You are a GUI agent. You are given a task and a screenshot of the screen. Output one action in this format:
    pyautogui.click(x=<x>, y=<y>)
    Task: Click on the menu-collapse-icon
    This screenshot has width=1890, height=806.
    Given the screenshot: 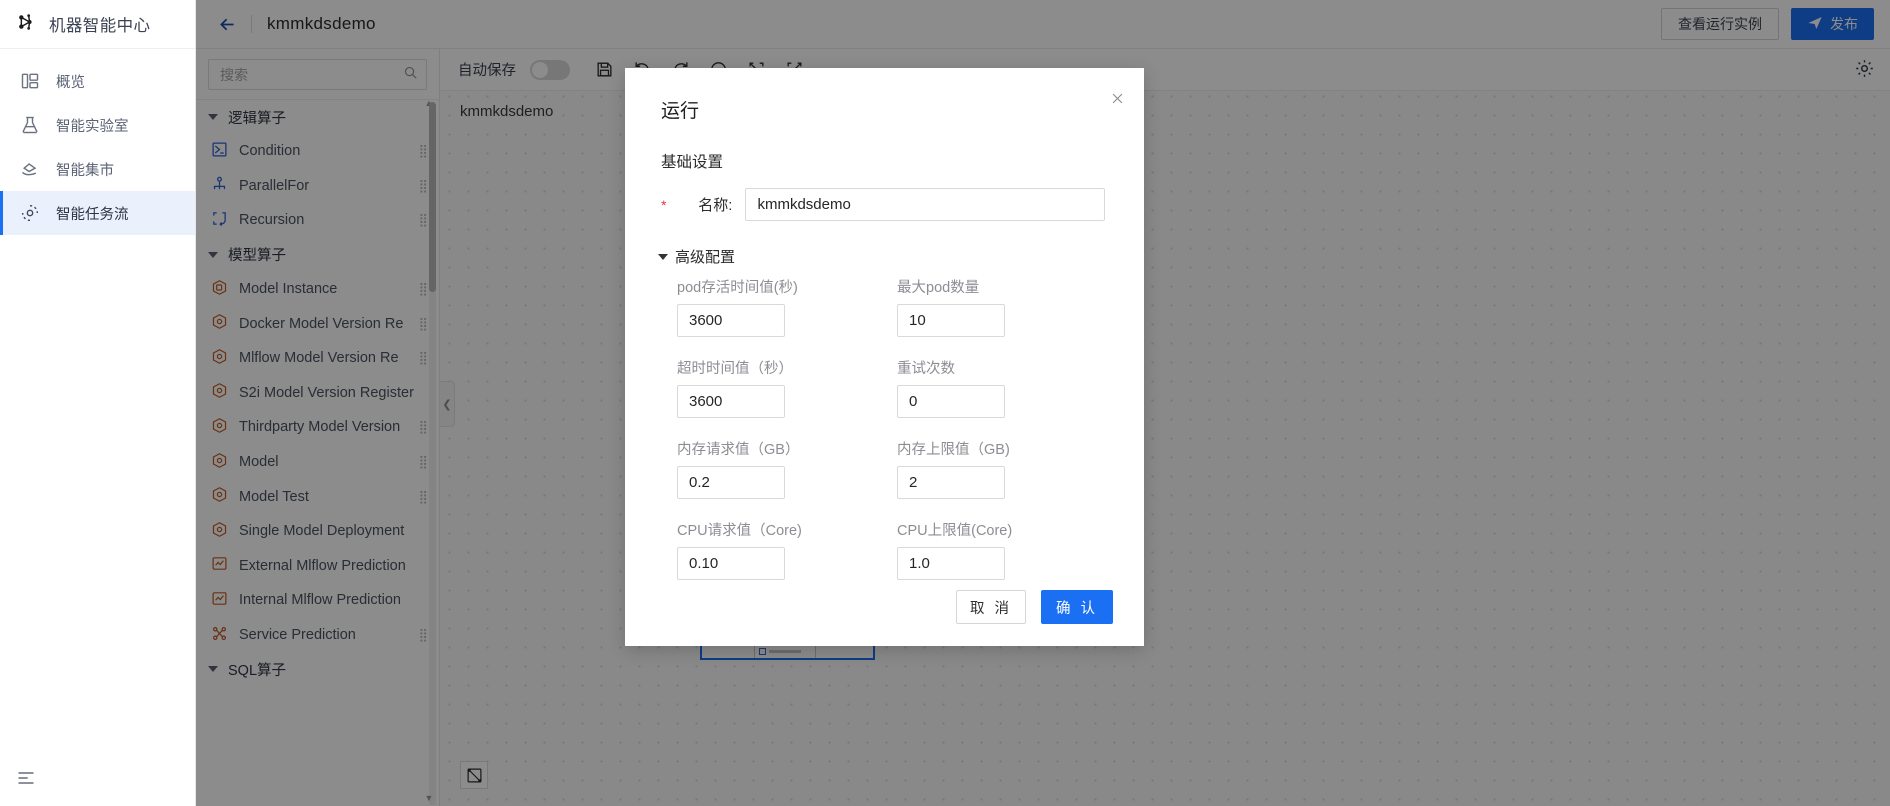 What is the action you would take?
    pyautogui.click(x=26, y=778)
    